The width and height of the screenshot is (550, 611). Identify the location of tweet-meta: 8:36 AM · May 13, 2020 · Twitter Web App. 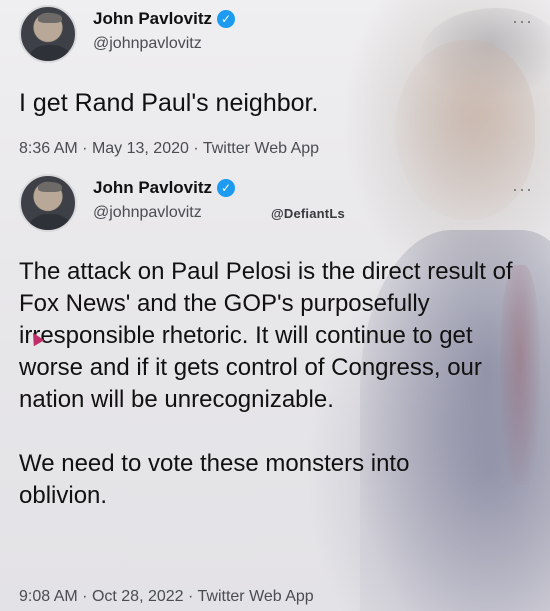
(169, 149).